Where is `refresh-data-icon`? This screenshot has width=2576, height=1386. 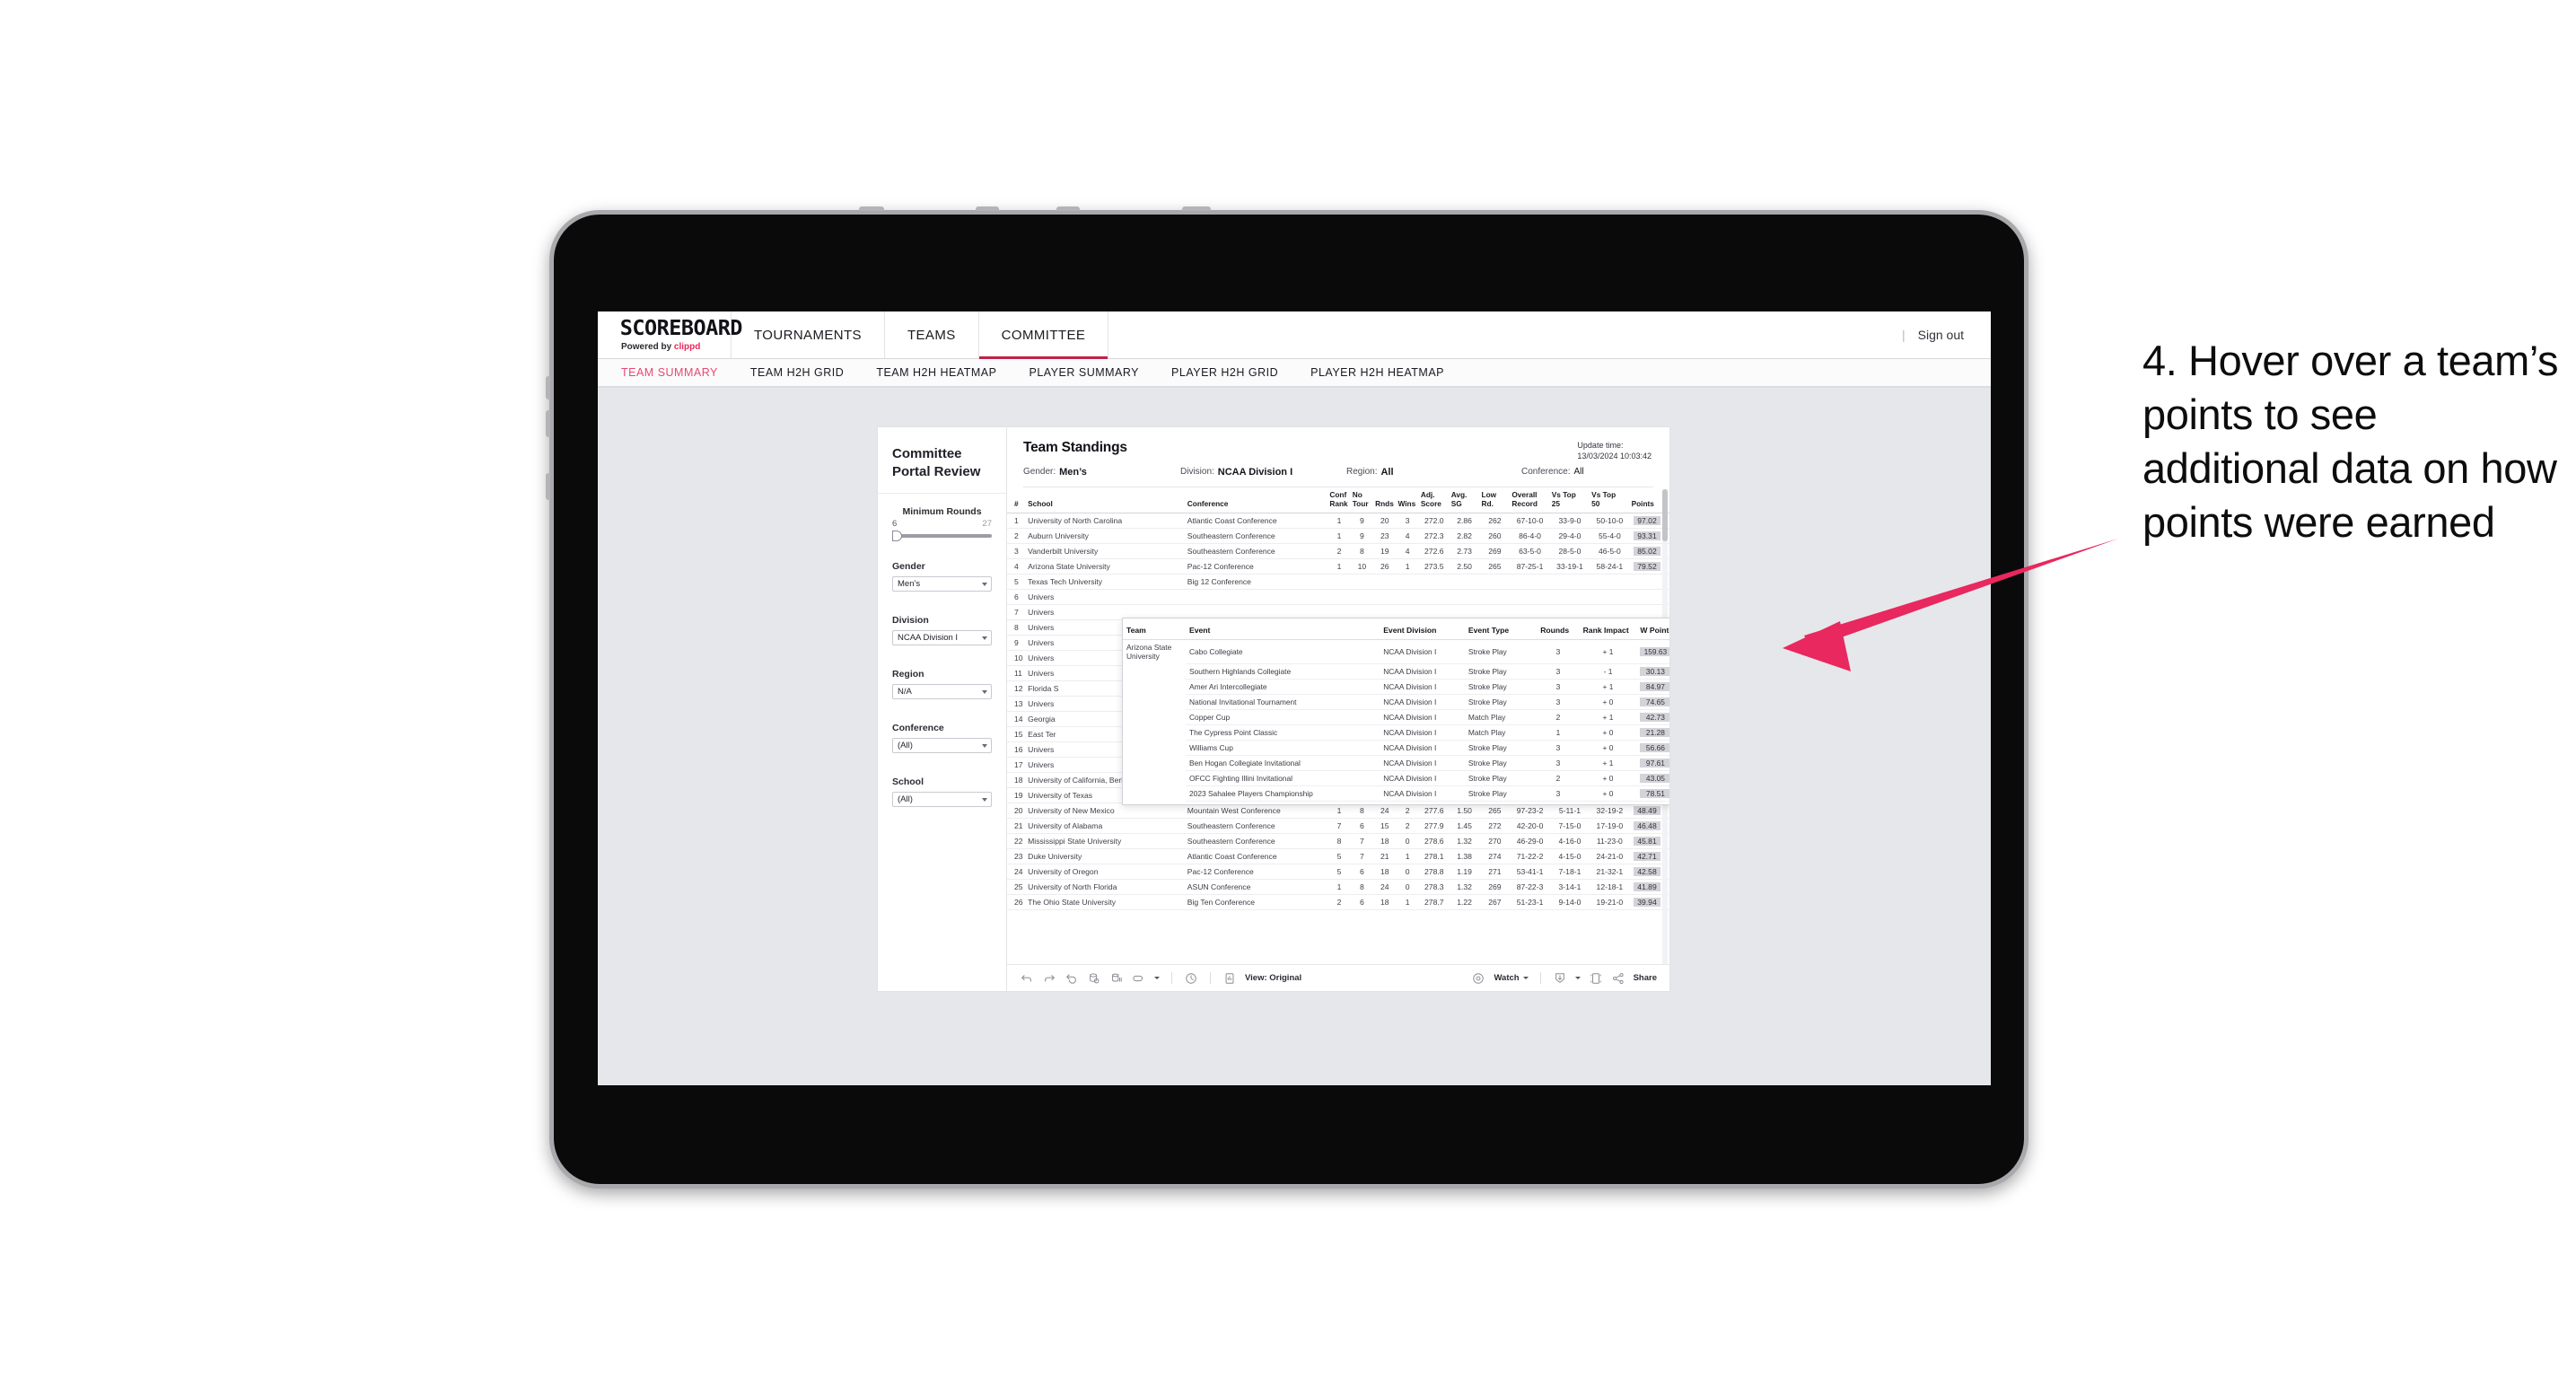 refresh-data-icon is located at coordinates (1094, 979).